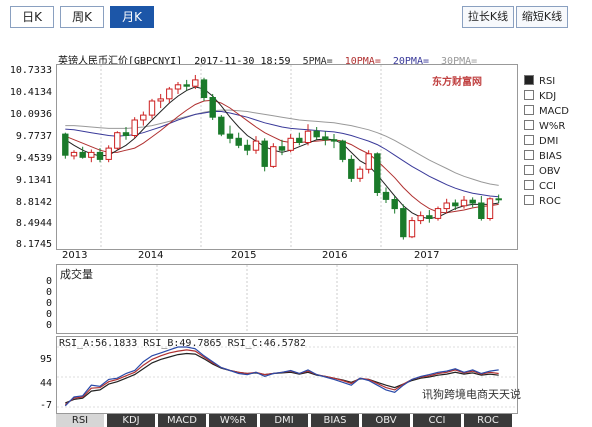 Image resolution: width=592 pixels, height=427 pixels. I want to click on bottom-tab-cci: CCI, so click(437, 420).